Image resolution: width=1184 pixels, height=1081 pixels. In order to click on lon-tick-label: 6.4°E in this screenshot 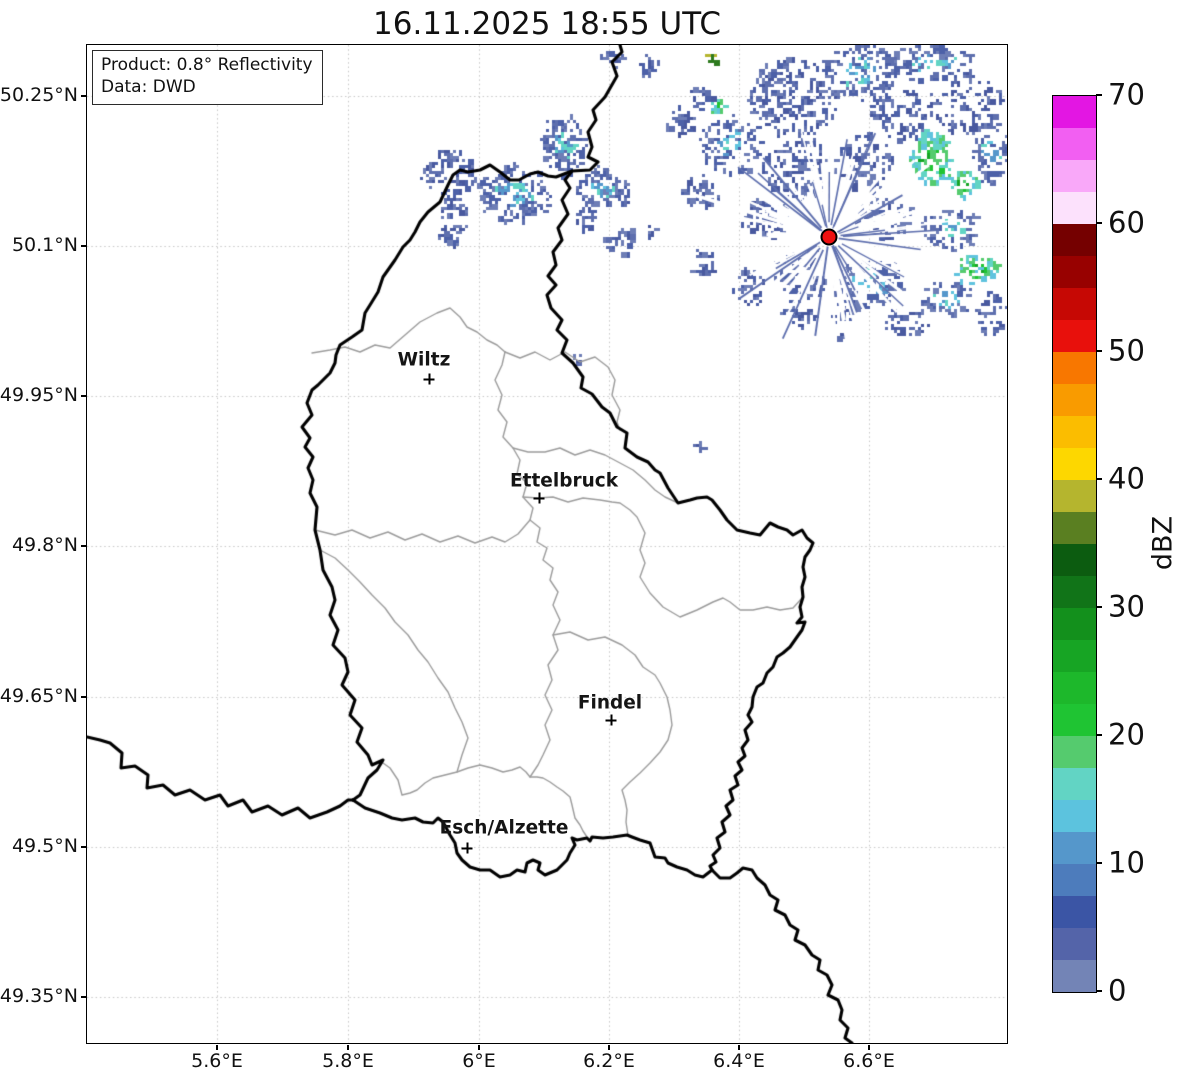, I will do `click(739, 1061)`.